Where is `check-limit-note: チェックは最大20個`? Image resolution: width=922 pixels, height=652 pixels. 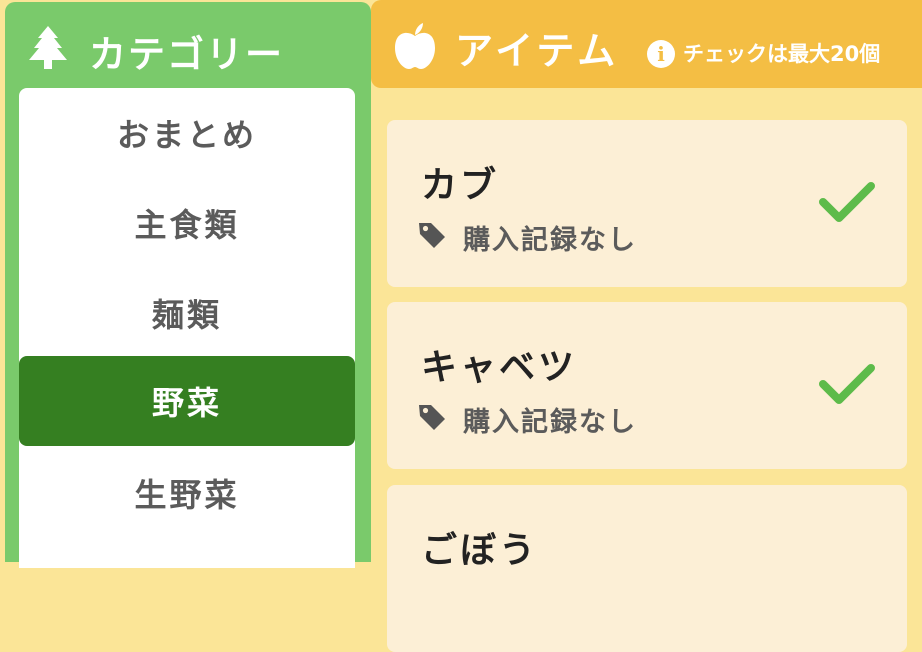
check-limit-note: チェックは最大20個 is located at coordinates (782, 54).